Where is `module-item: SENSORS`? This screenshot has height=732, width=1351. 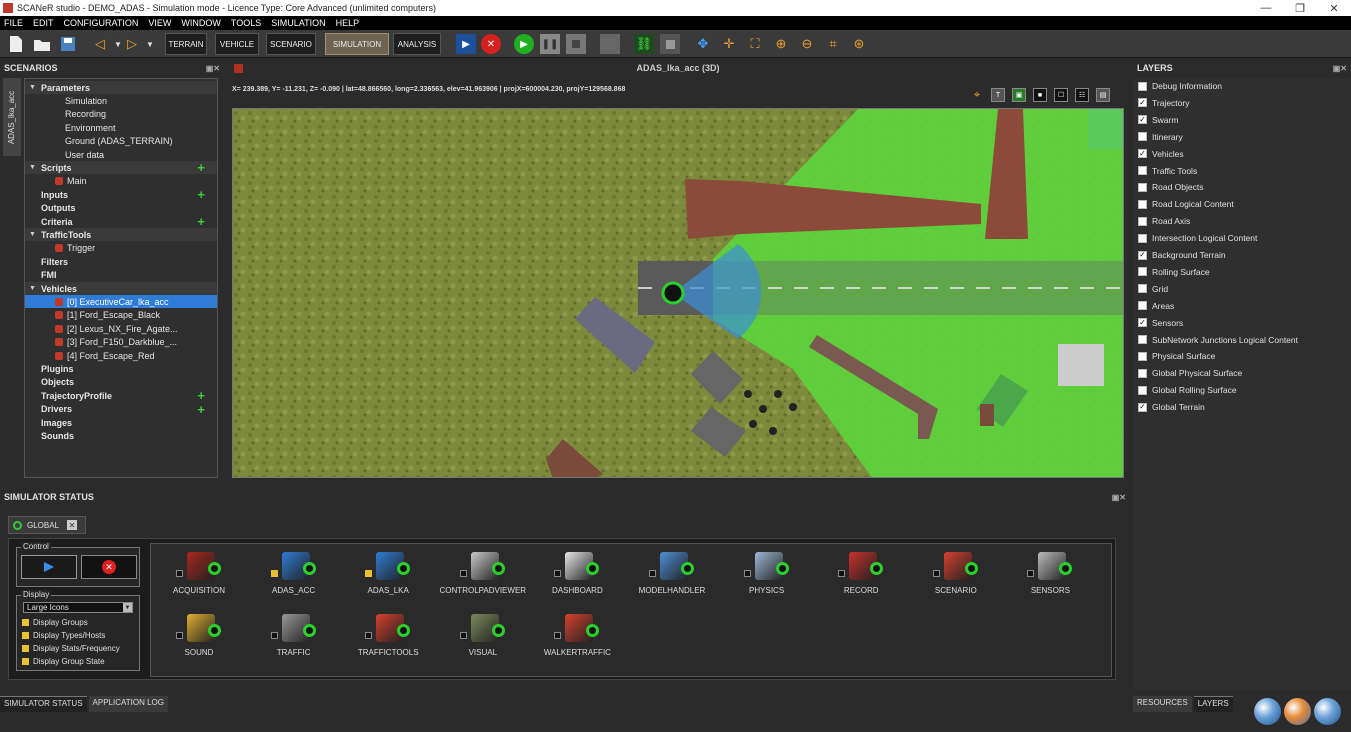 module-item: SENSORS is located at coordinates (1050, 576).